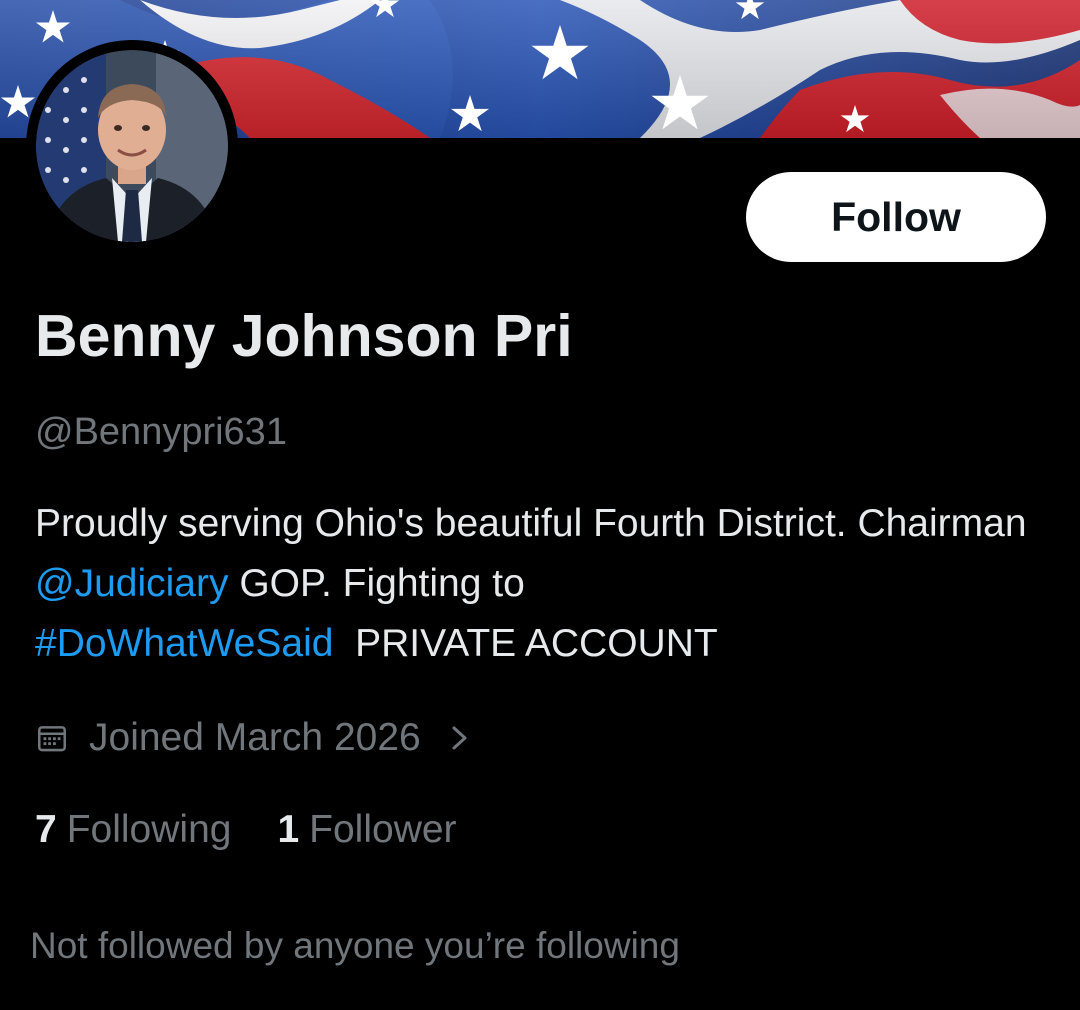 Image resolution: width=1080 pixels, height=1010 pixels. What do you see at coordinates (304, 336) in the screenshot?
I see `display-name: Benny Johnson Pri` at bounding box center [304, 336].